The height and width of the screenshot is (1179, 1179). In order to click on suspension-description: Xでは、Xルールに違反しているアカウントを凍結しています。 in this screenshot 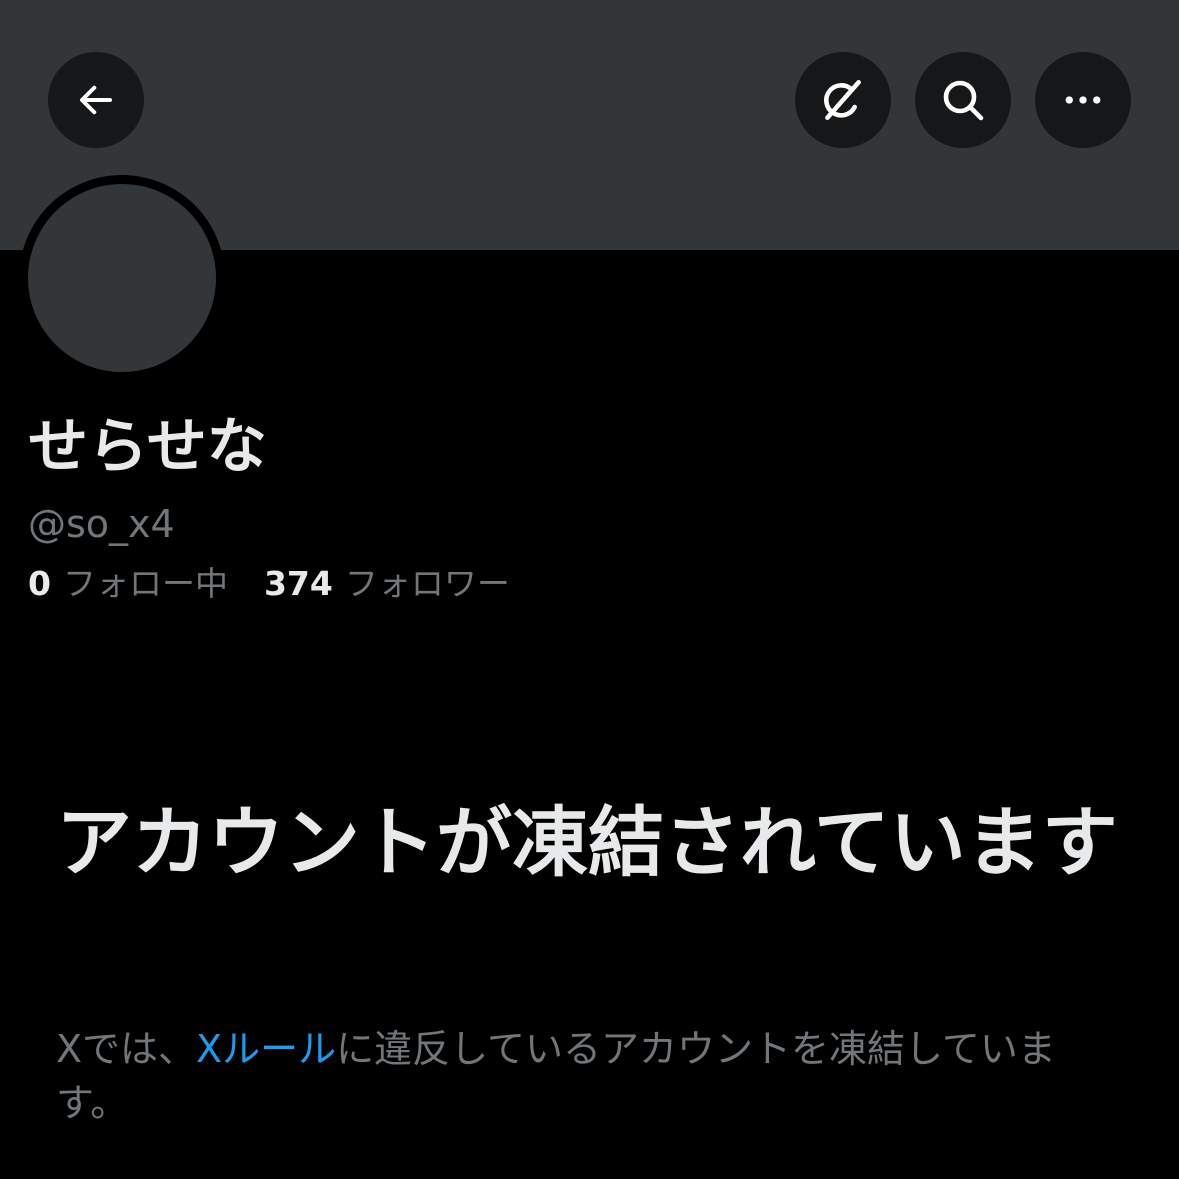, I will do `click(591, 1076)`.